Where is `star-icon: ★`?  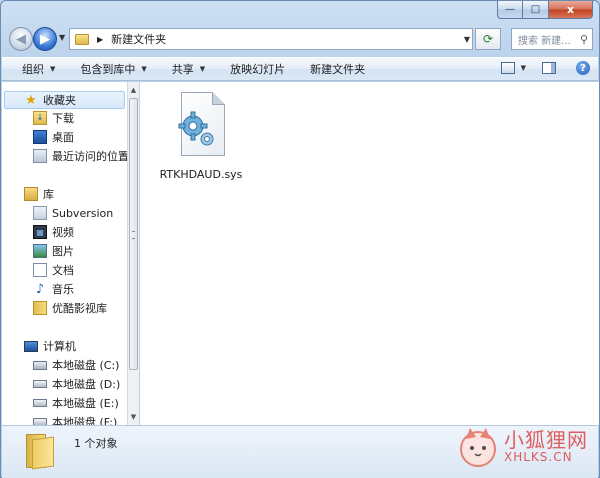
star-icon: ★ is located at coordinates (31, 100).